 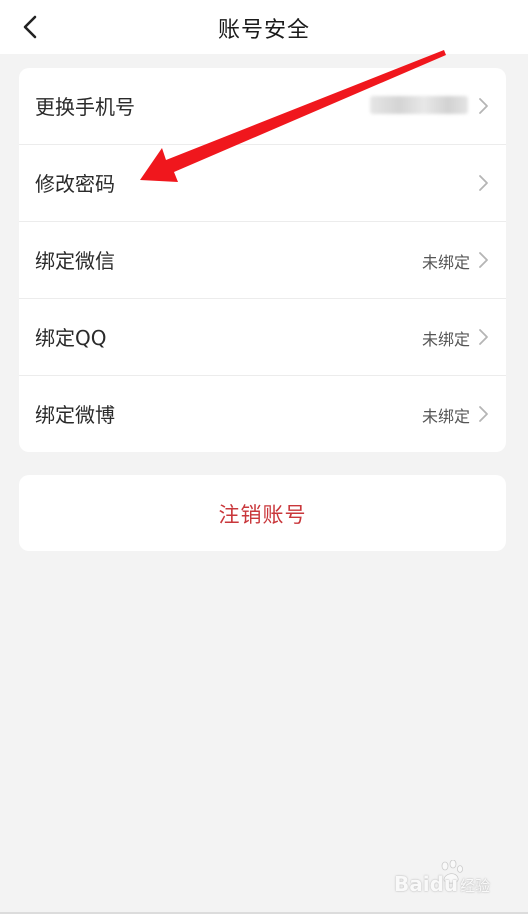 What do you see at coordinates (262, 106) in the screenshot?
I see `change-phone-row: 更换手机号` at bounding box center [262, 106].